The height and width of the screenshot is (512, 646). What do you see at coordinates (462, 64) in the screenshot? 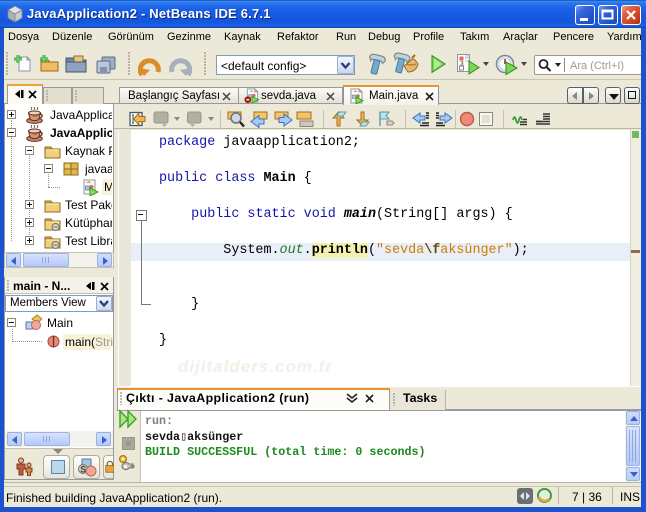
I see `svg-text: 3` at bounding box center [462, 64].